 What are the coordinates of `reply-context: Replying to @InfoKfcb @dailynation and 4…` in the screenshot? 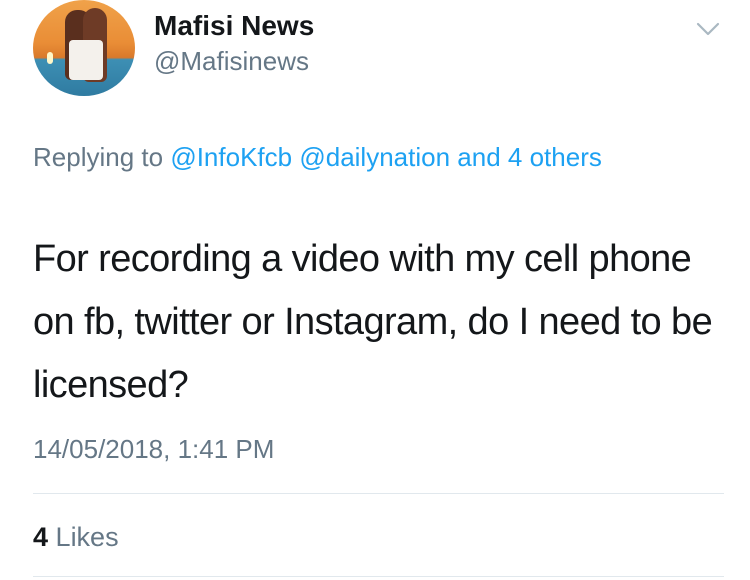 It's located at (353, 157).